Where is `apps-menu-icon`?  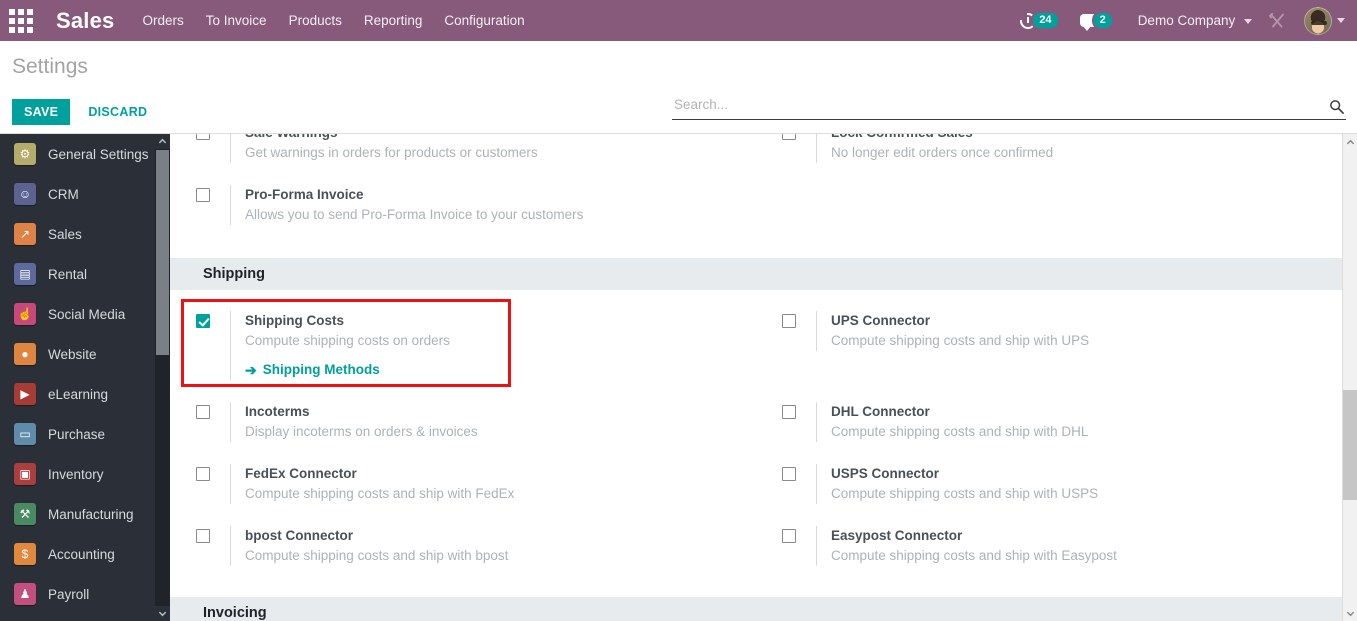
apps-menu-icon is located at coordinates (21, 20).